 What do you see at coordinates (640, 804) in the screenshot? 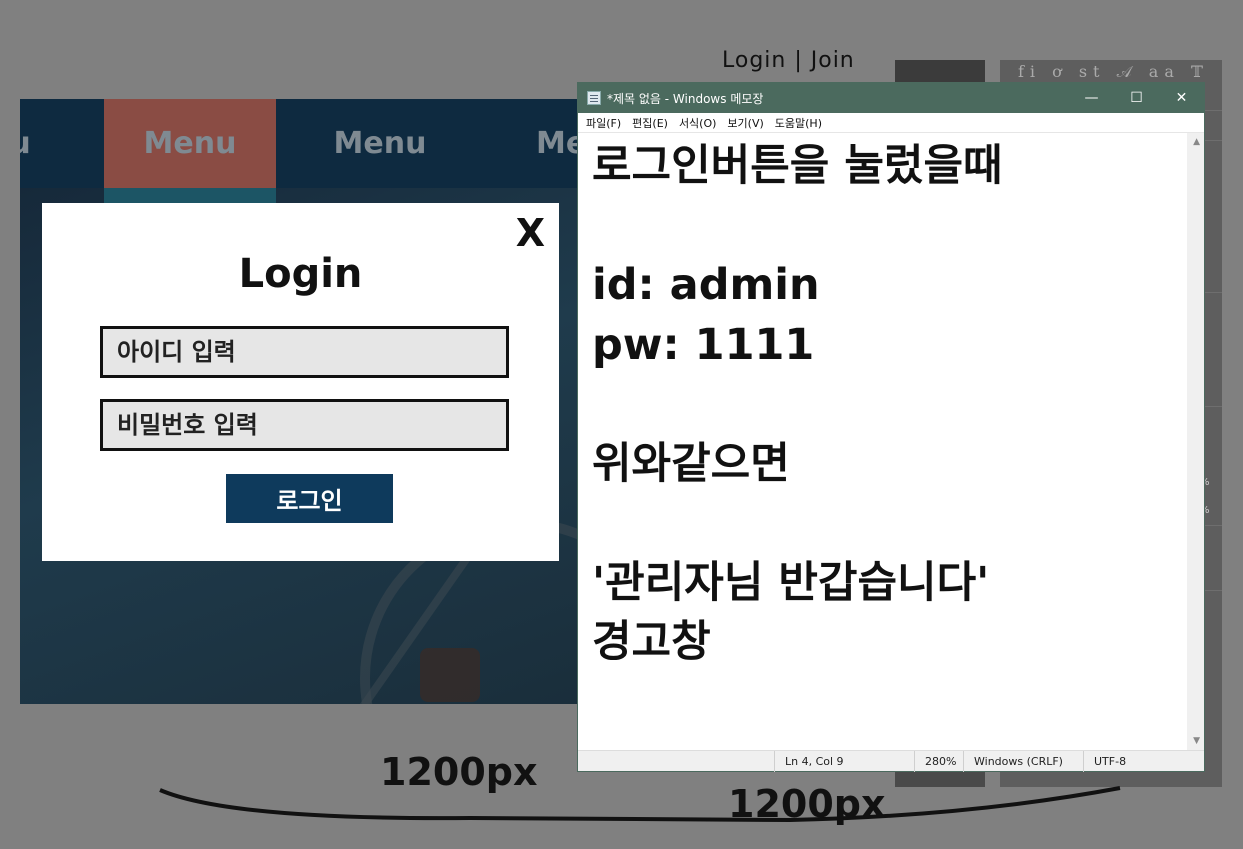
I see `width-brace` at bounding box center [640, 804].